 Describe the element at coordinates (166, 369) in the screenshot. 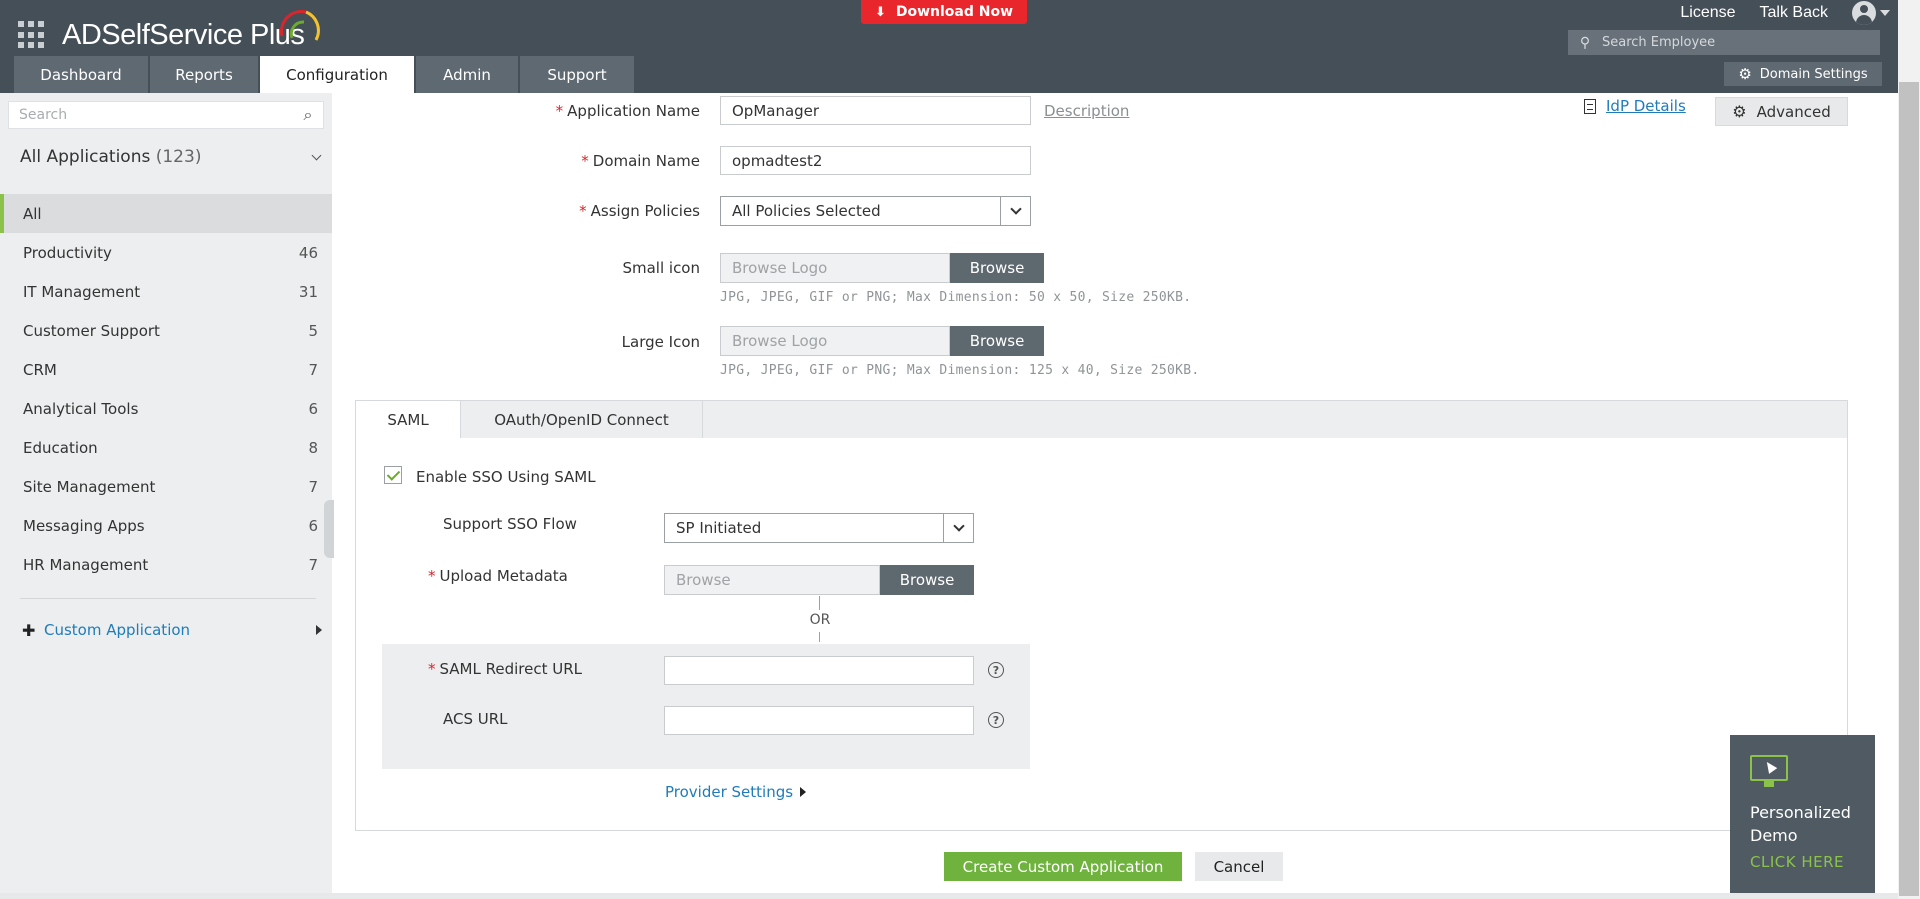

I see `category-crm: CRM 7` at that location.